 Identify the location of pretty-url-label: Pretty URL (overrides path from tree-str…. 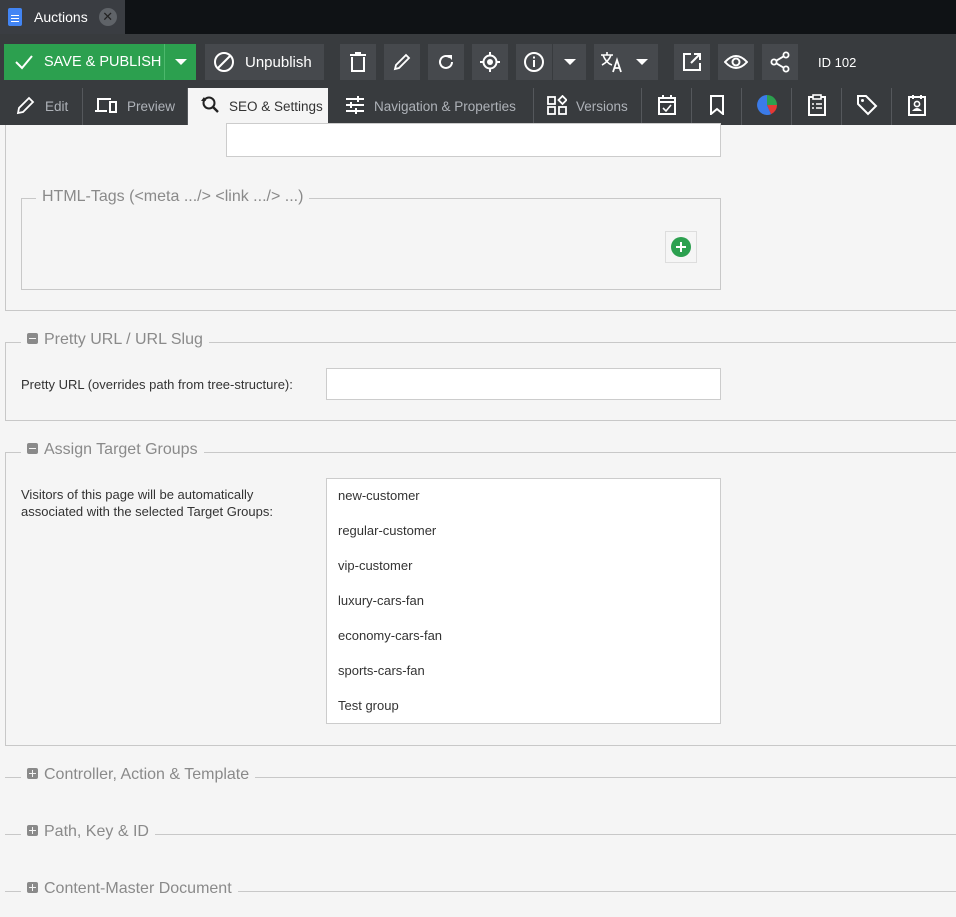
(157, 384).